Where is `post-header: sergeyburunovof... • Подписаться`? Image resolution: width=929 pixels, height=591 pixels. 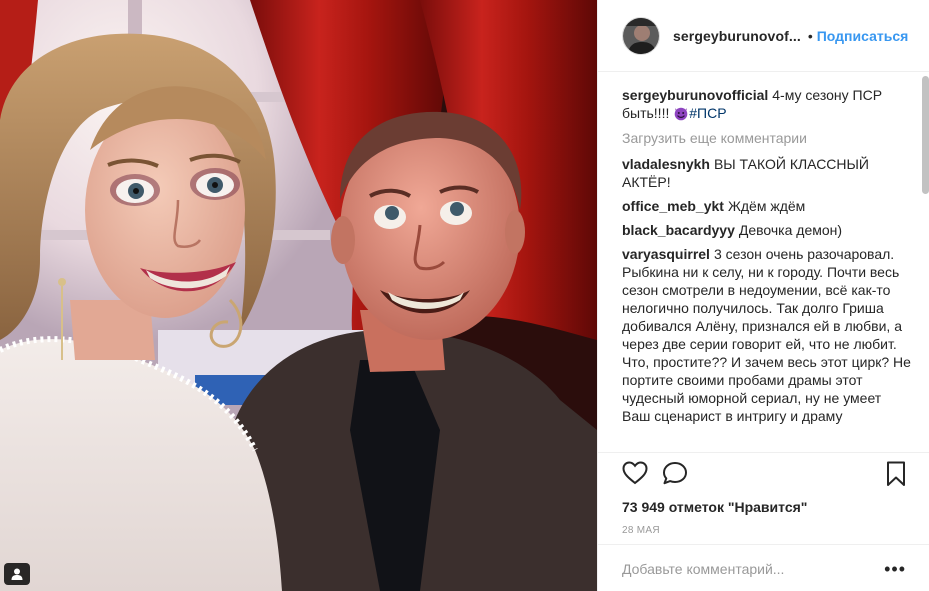
post-header: sergeyburunovof... • Подписаться is located at coordinates (763, 36).